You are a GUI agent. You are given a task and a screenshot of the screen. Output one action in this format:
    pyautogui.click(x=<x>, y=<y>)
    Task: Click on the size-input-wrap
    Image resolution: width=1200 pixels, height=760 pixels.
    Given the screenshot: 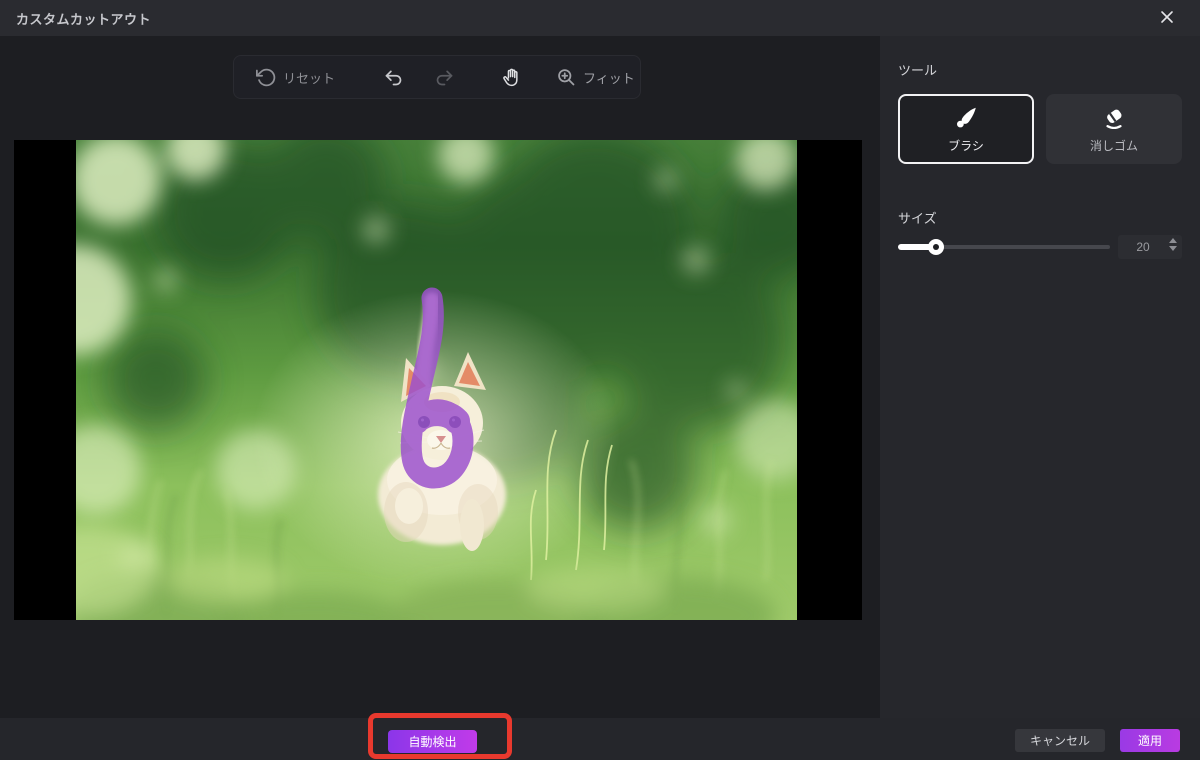 What is the action you would take?
    pyautogui.click(x=1150, y=247)
    